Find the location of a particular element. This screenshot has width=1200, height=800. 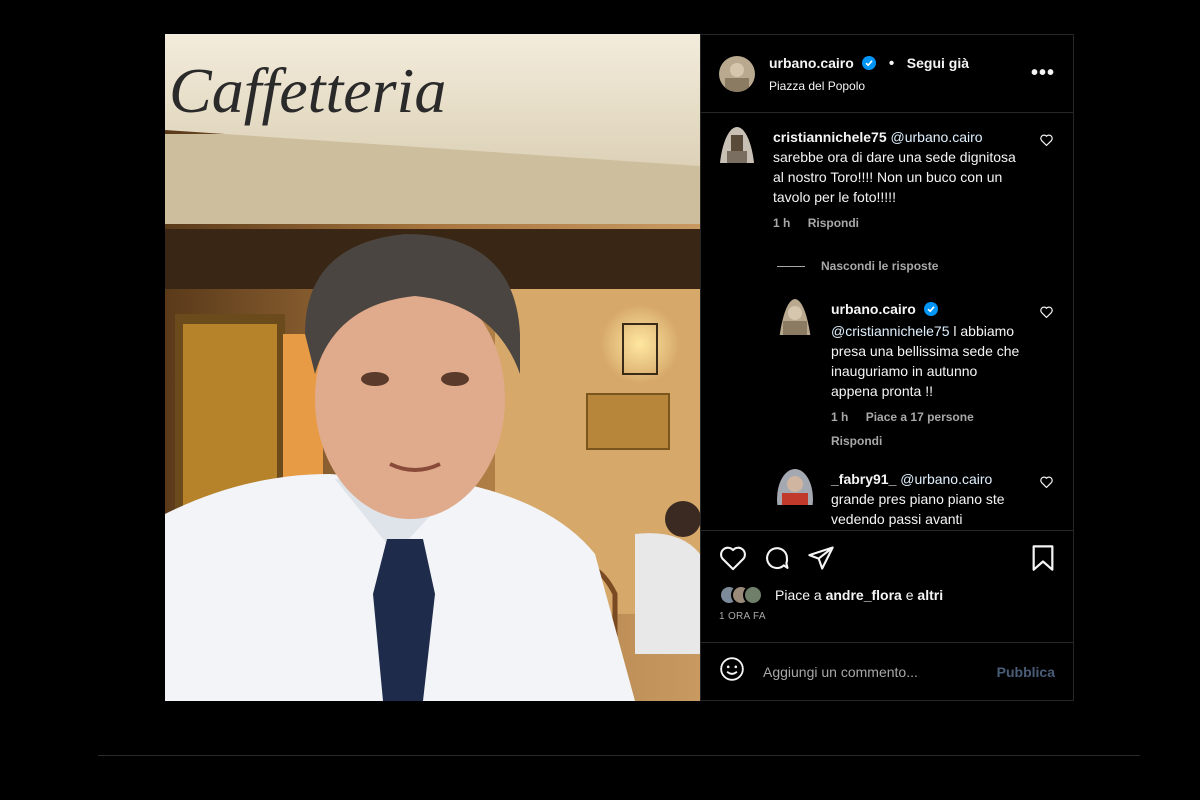

reply-mention: @cristiannichele75 is located at coordinates (890, 331).